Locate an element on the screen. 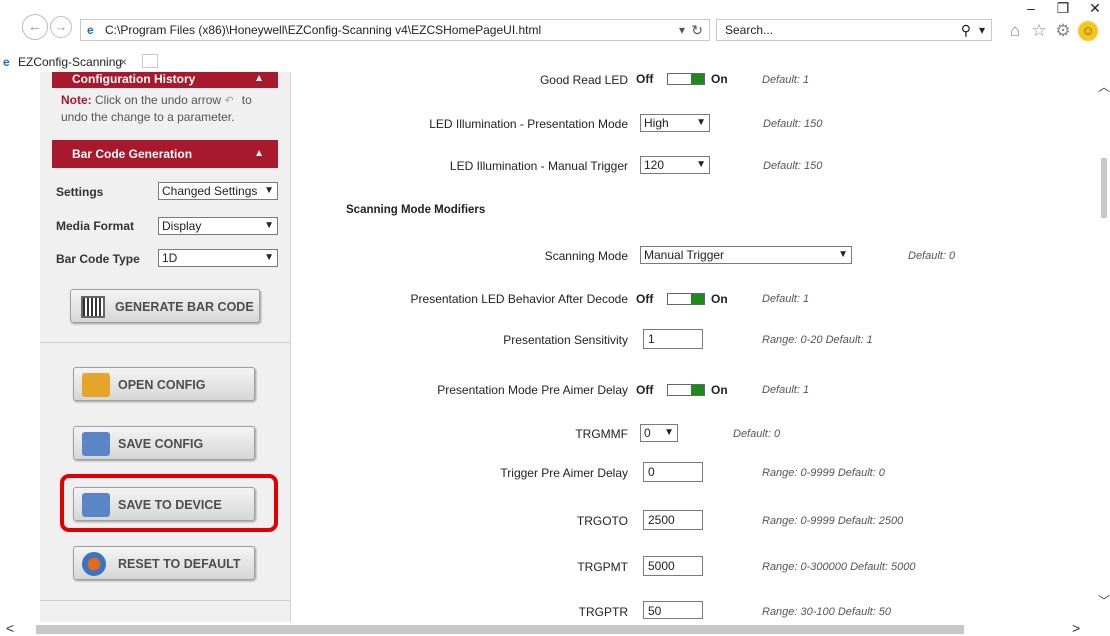 This screenshot has width=1110, height=636. back-button: ← is located at coordinates (35, 27).